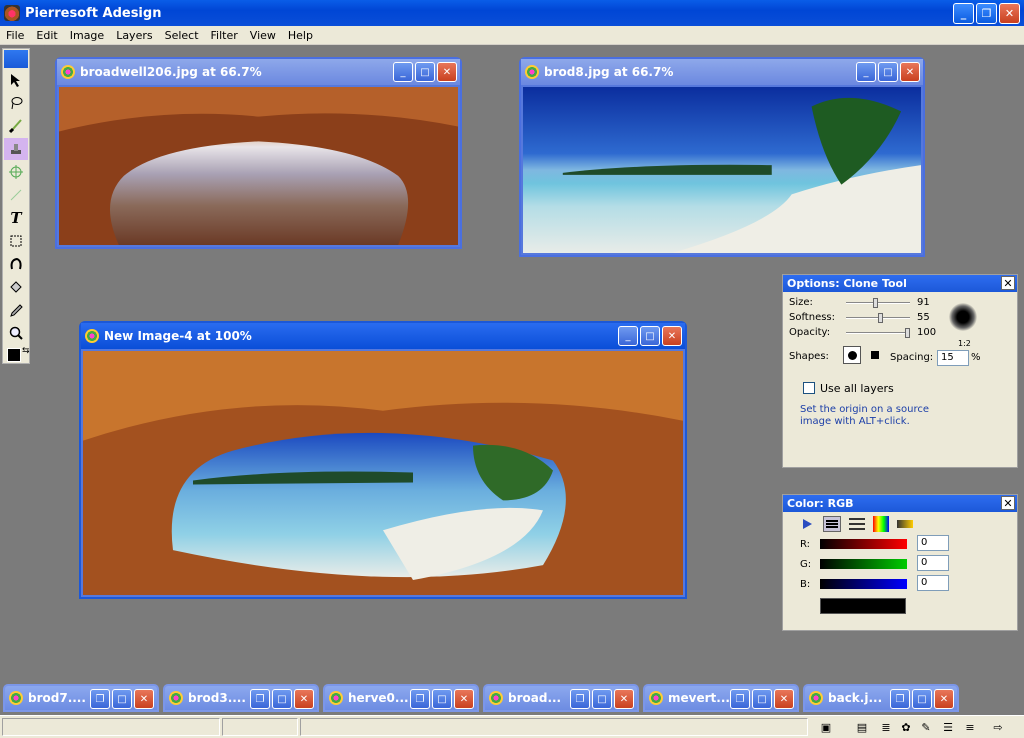  Describe the element at coordinates (933, 543) in the screenshot. I see `r-input: 0` at that location.